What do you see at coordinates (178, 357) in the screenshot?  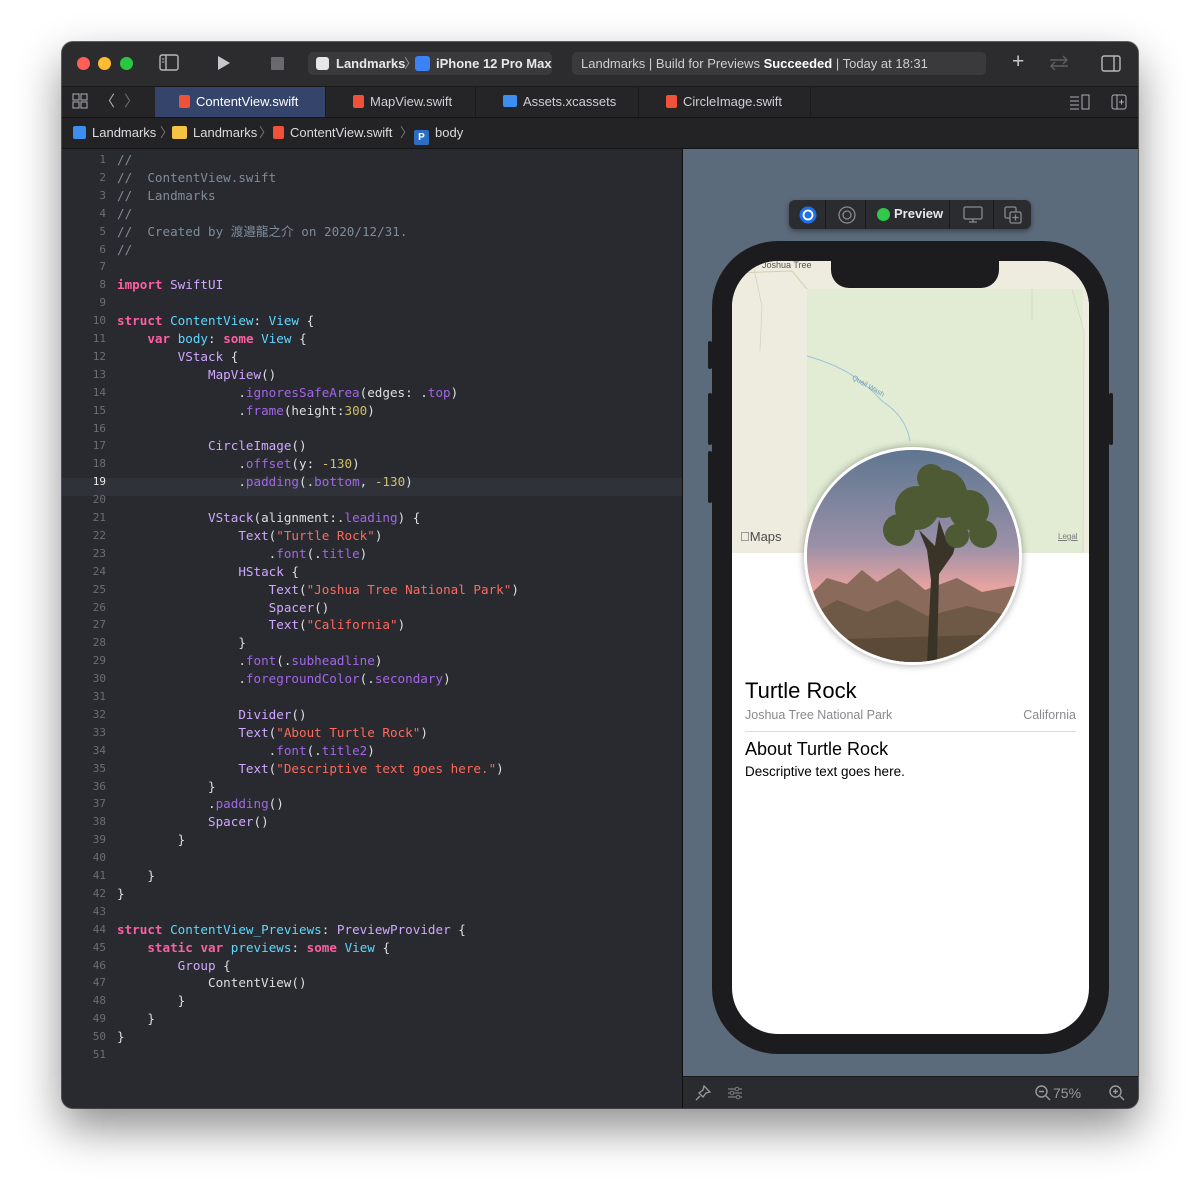 I see `code-line: VStack {` at bounding box center [178, 357].